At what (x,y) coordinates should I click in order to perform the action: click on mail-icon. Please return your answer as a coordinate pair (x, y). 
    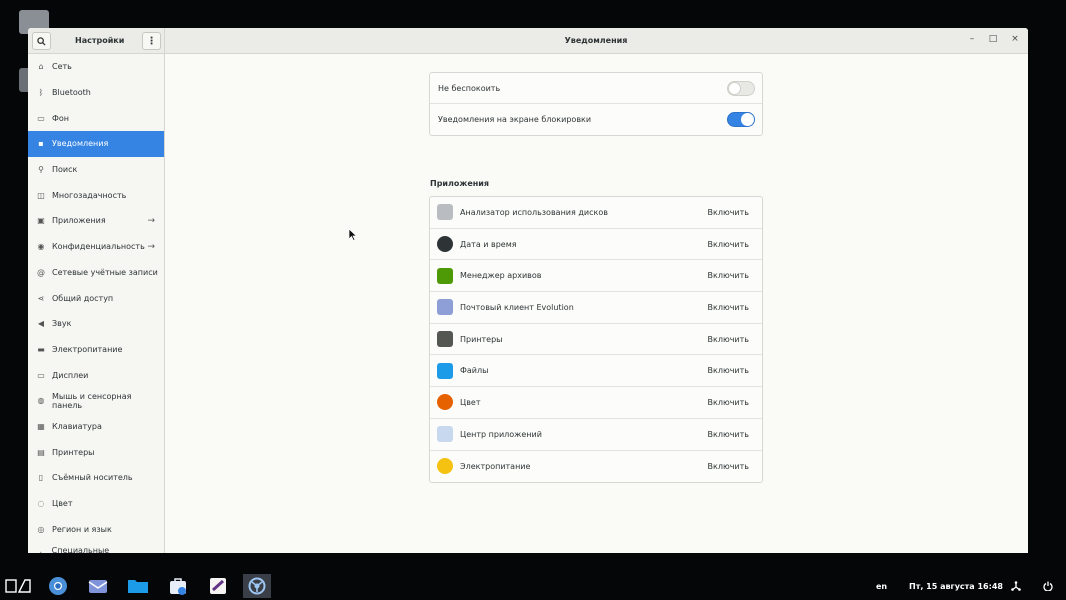
    Looking at the image, I should click on (98, 586).